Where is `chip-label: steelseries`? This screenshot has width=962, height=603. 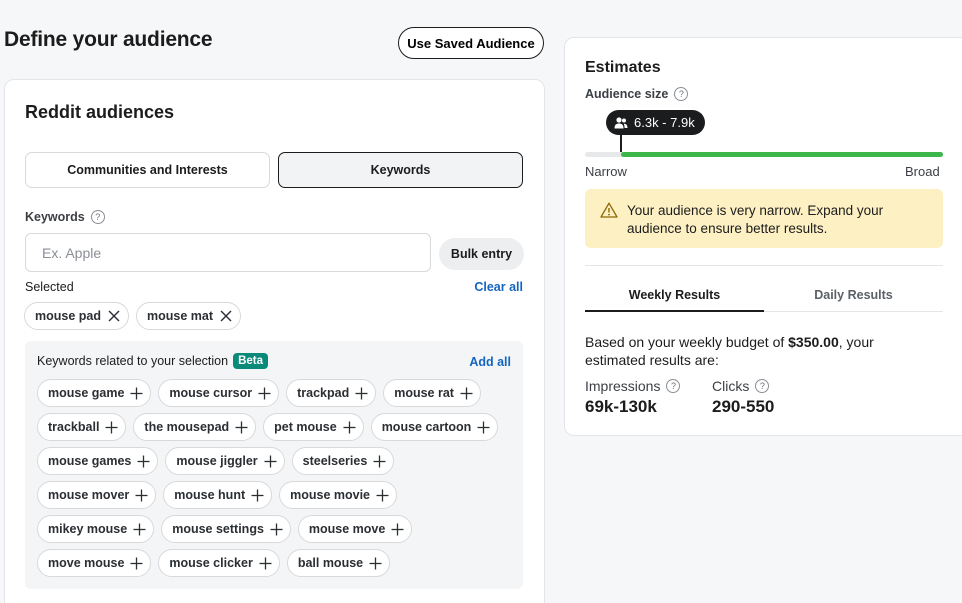 chip-label: steelseries is located at coordinates (335, 461).